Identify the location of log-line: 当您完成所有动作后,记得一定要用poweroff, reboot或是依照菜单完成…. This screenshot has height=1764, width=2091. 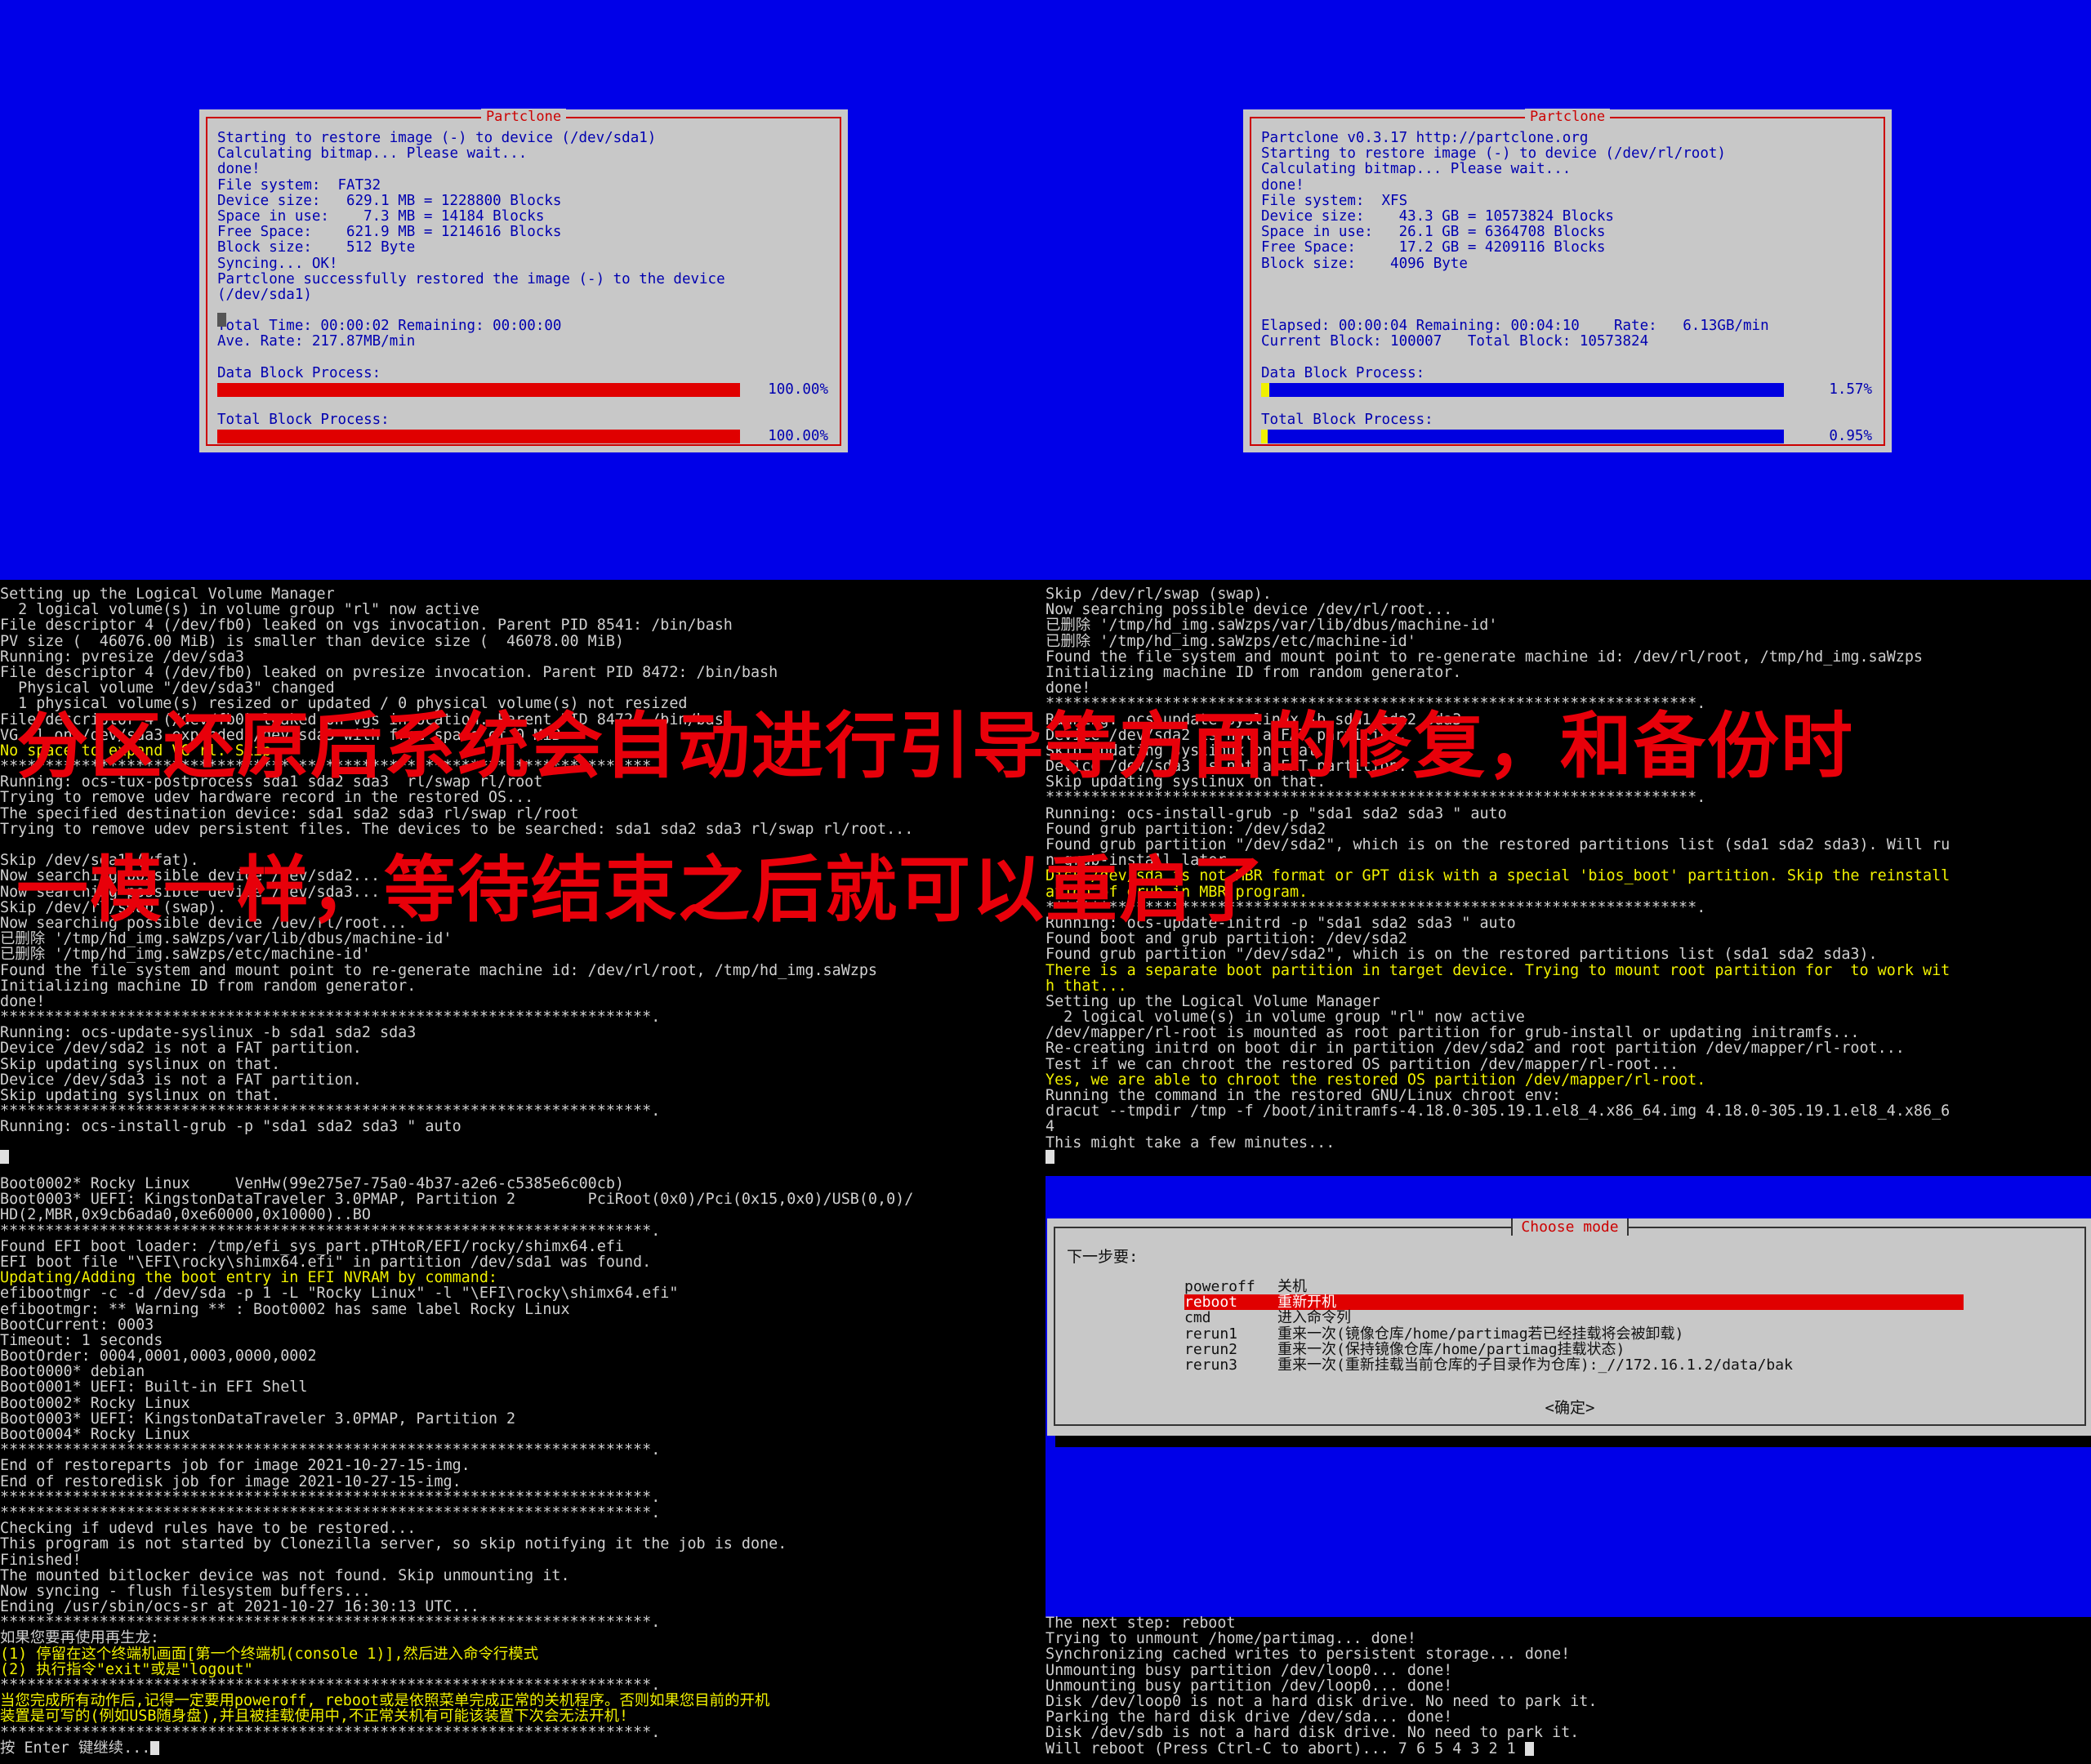
(385, 1701).